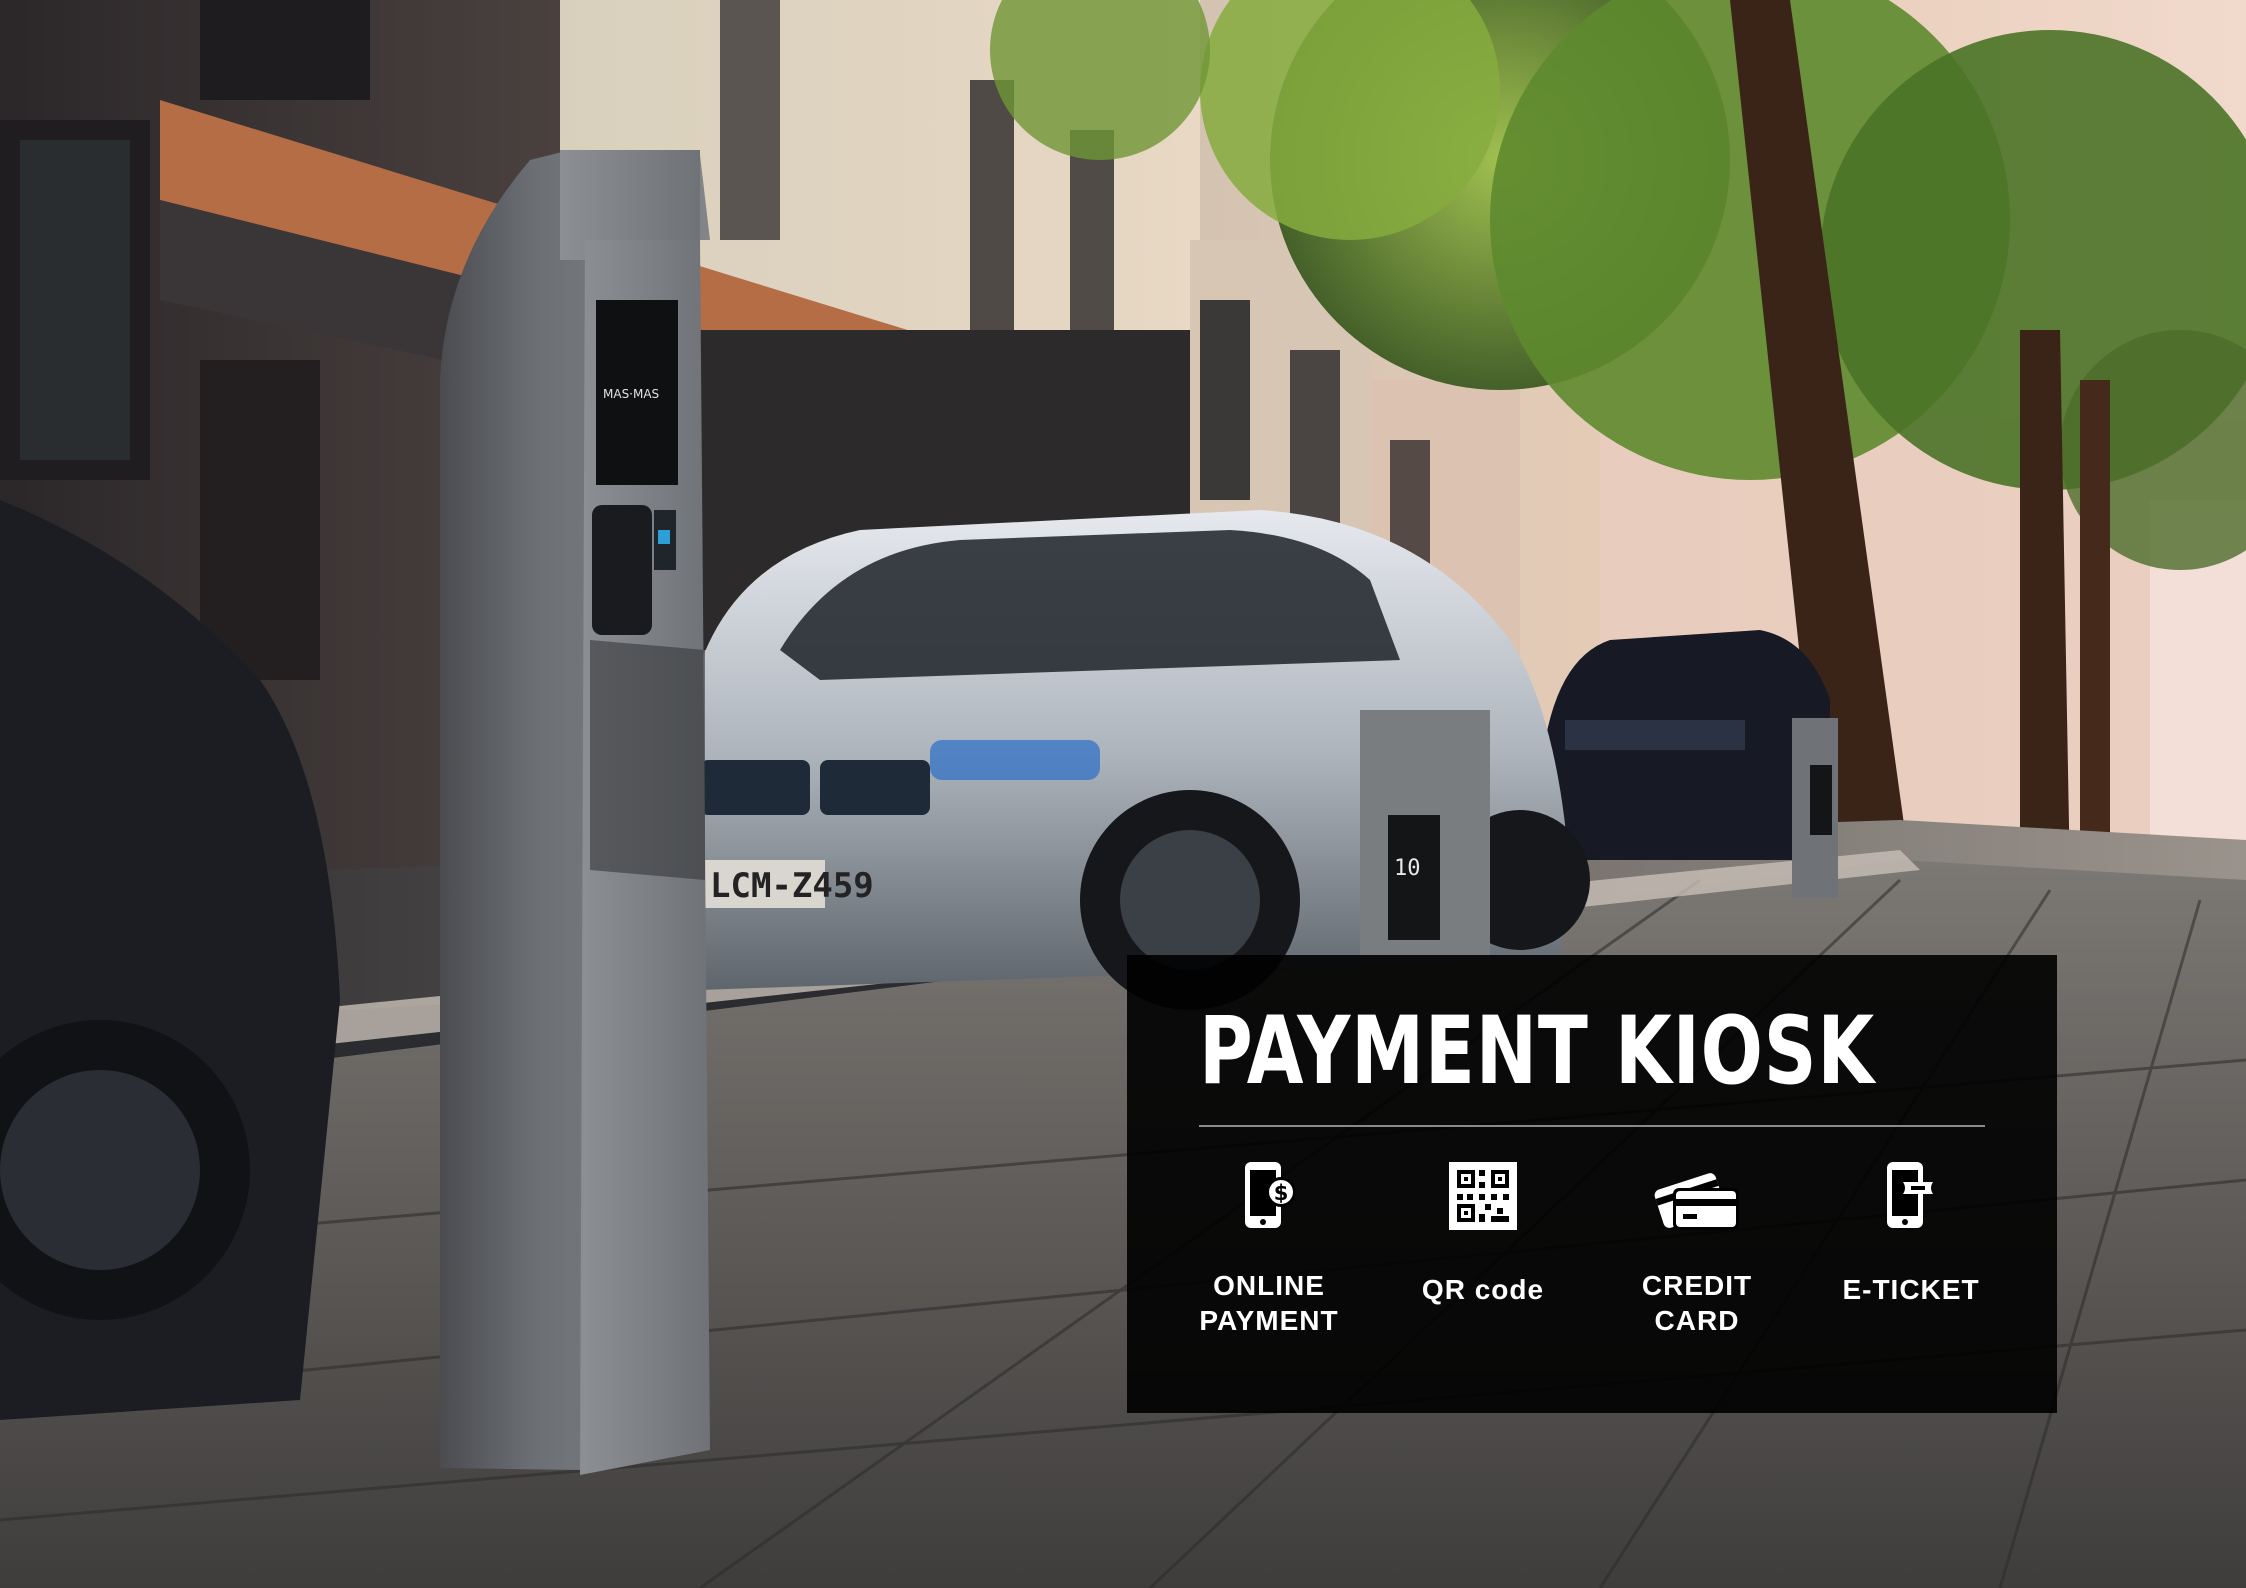 This screenshot has height=1588, width=2246. What do you see at coordinates (1911, 1289) in the screenshot?
I see `method-eticket-label: E-TICKET` at bounding box center [1911, 1289].